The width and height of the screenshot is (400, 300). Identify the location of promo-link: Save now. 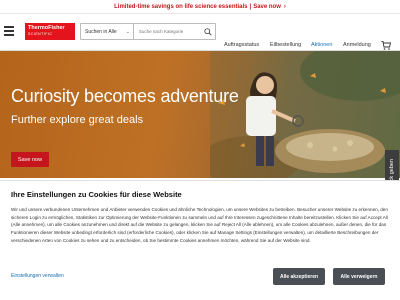
(267, 7).